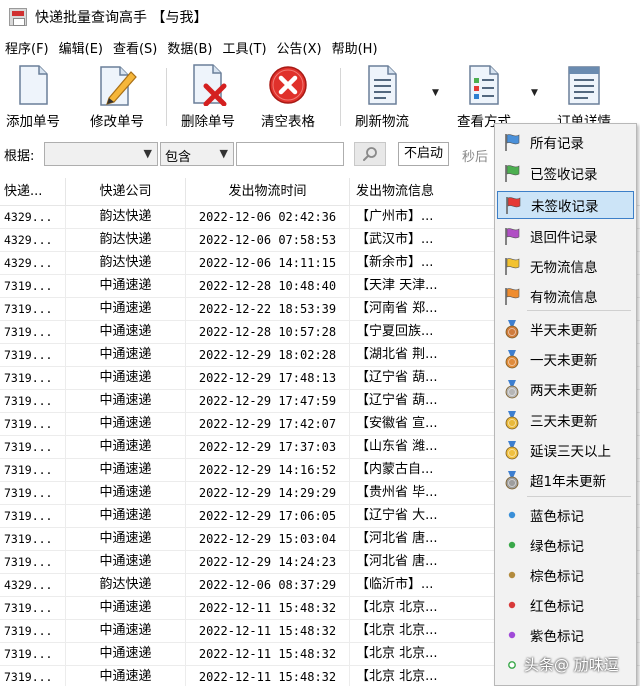 The width and height of the screenshot is (640, 686). I want to click on menu-item: 超1年未更新, so click(565, 480).